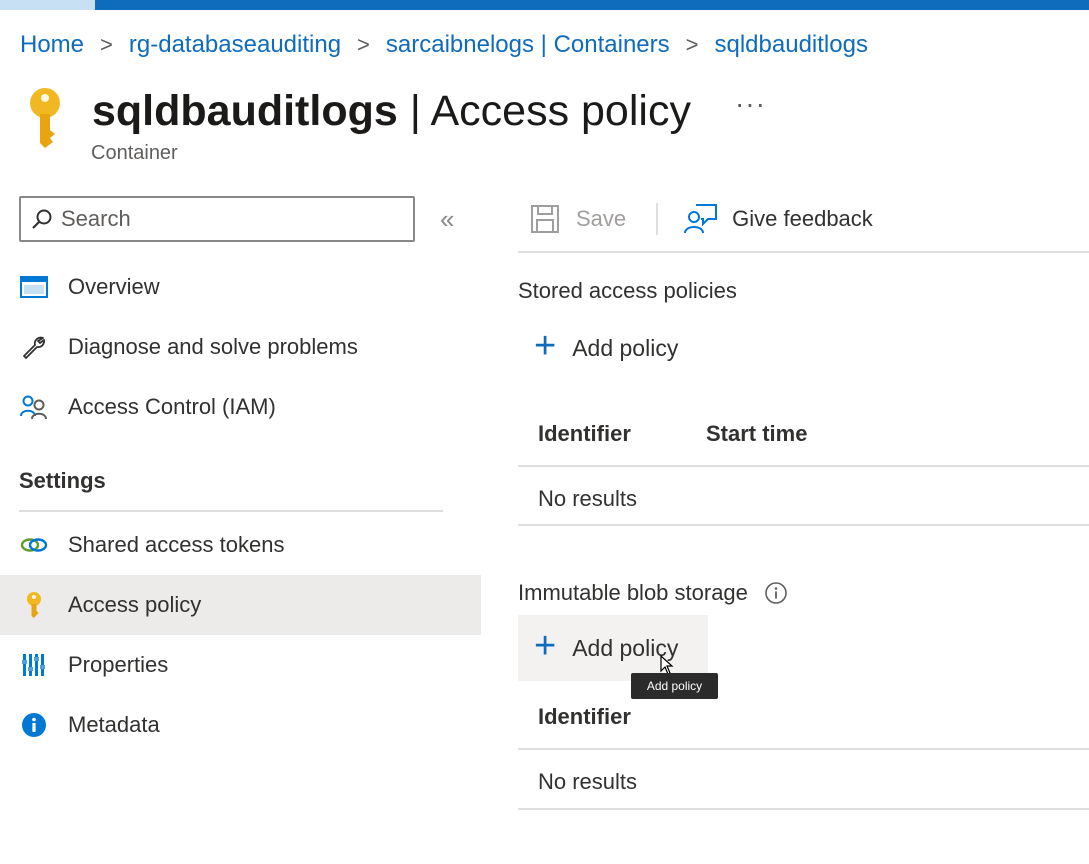  I want to click on add-stored-policy-button: + Add policy, so click(613, 348).